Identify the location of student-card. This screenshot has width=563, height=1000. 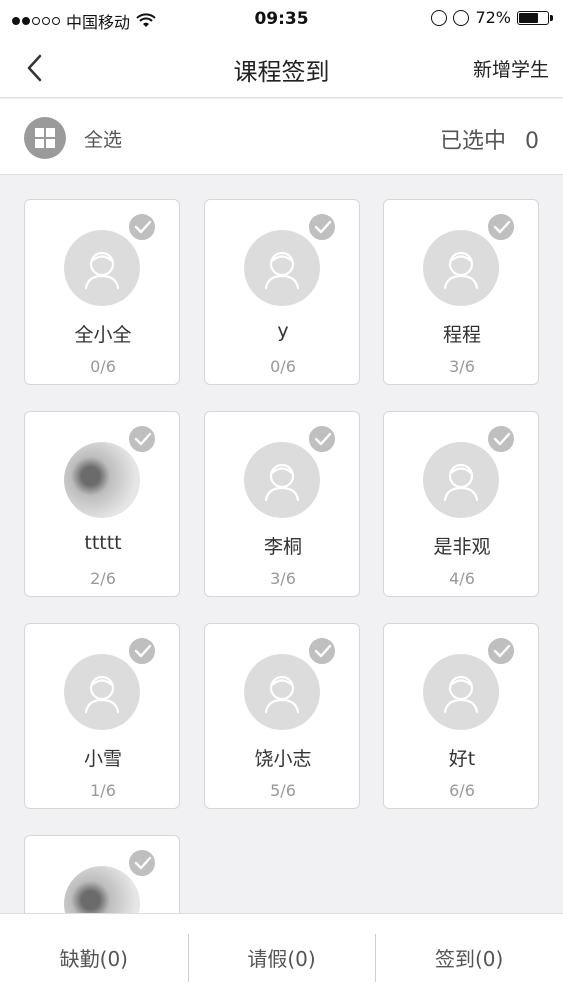
(102, 874).